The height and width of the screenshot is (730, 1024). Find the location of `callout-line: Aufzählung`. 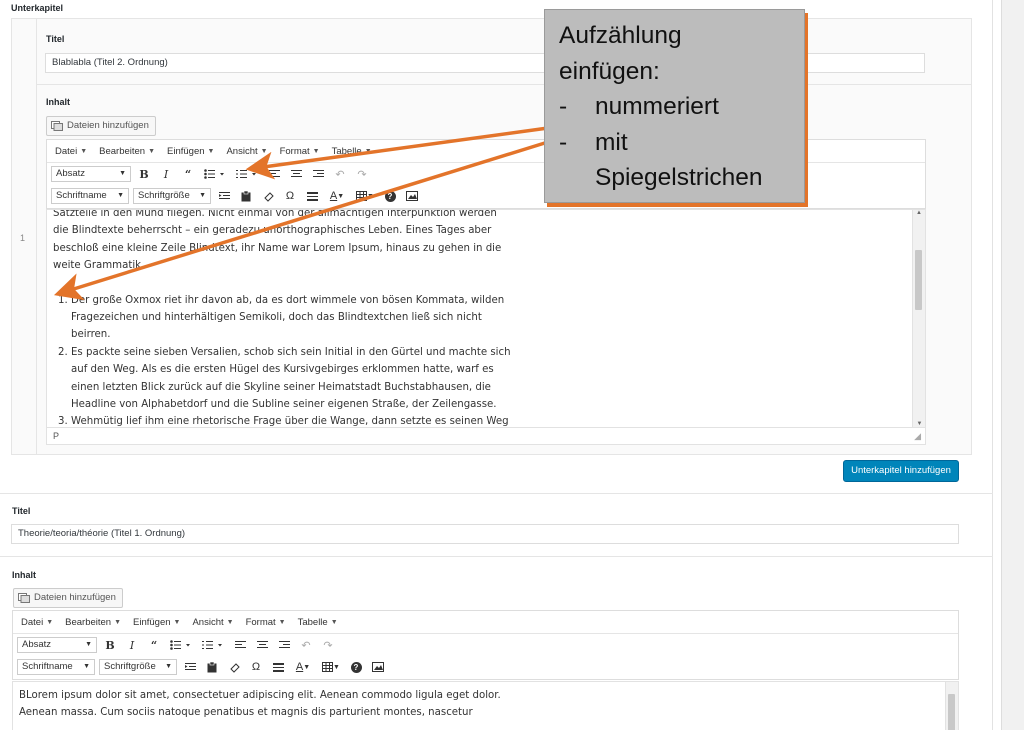

callout-line: Aufzählung is located at coordinates (620, 35).